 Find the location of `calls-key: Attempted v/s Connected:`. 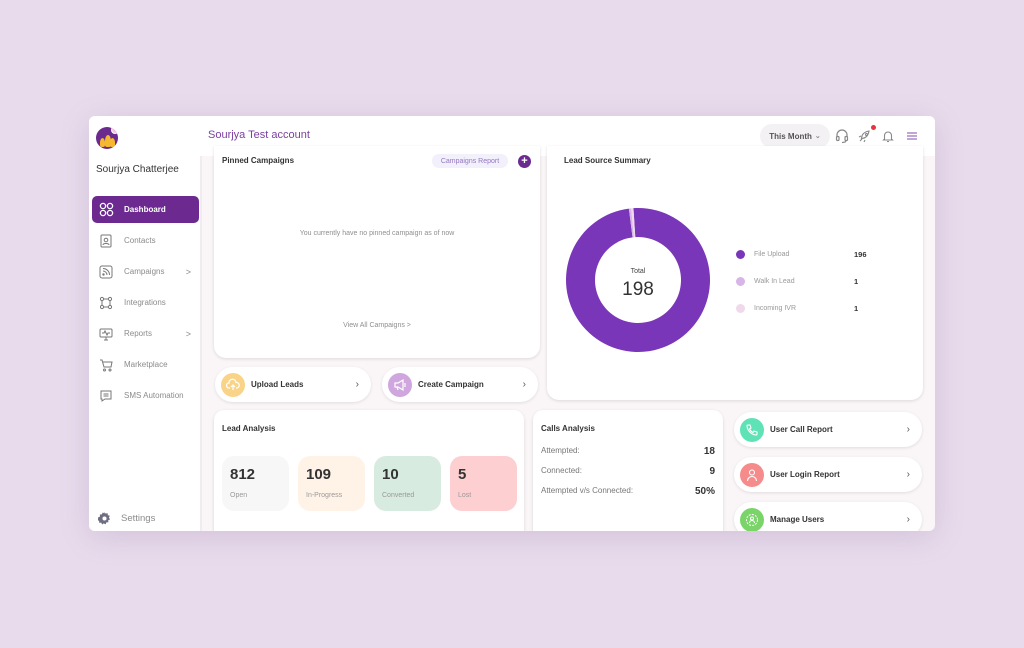

calls-key: Attempted v/s Connected: is located at coordinates (587, 490).